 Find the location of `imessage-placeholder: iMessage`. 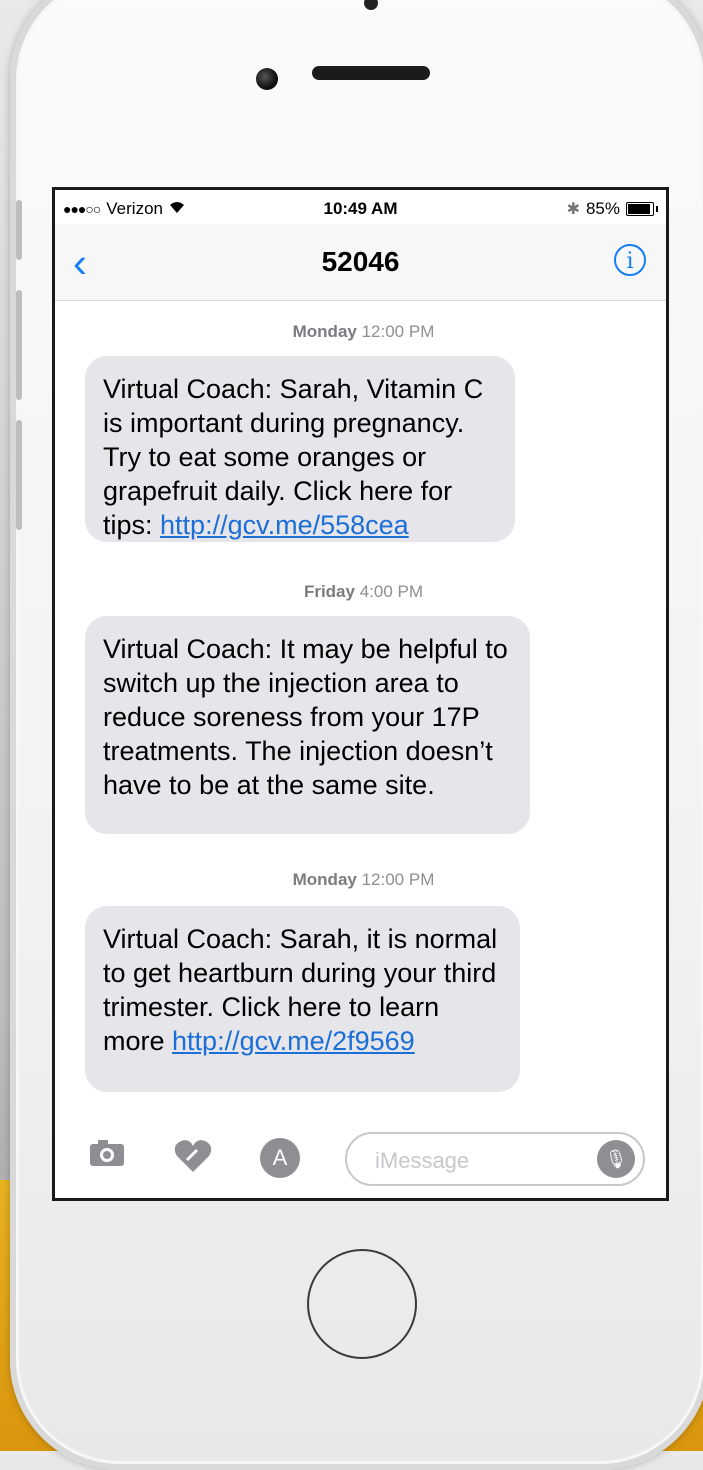

imessage-placeholder: iMessage is located at coordinates (422, 1160).